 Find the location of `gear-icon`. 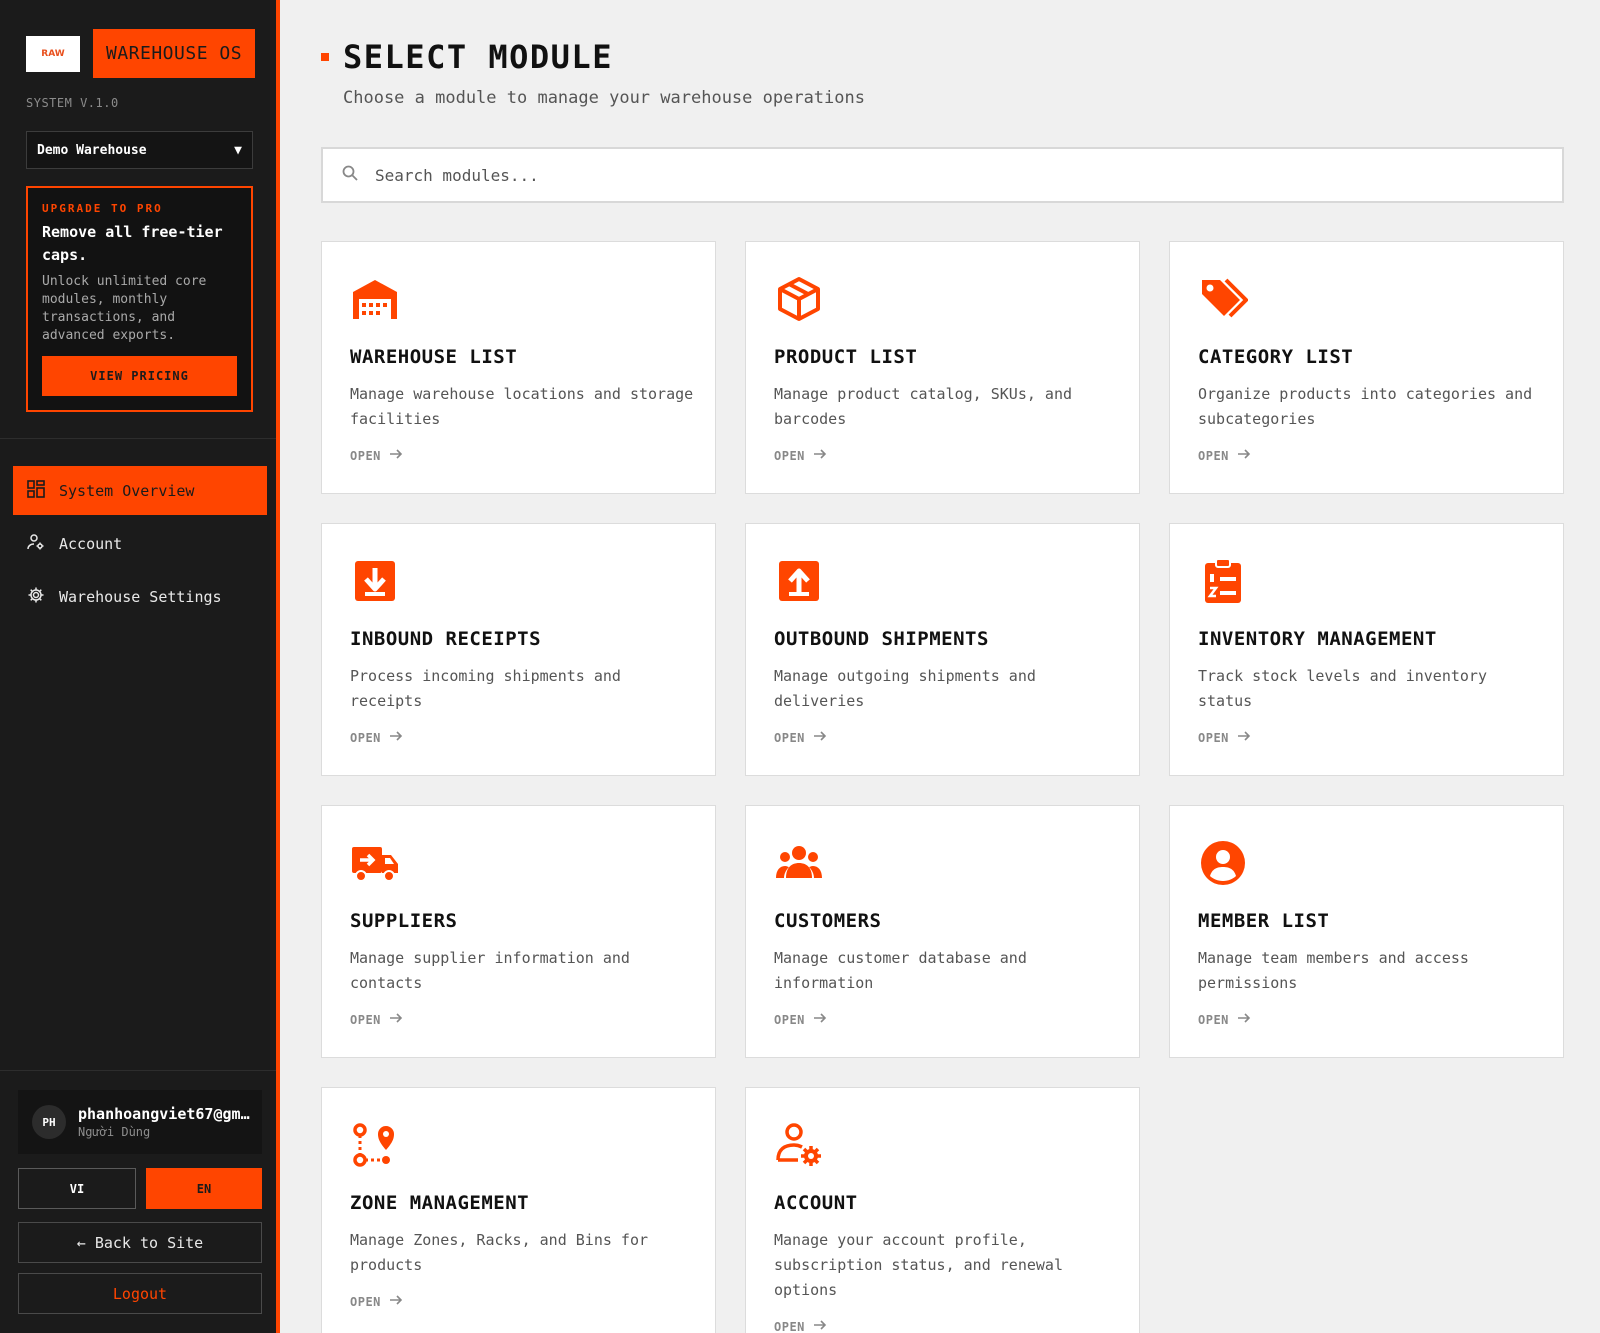

gear-icon is located at coordinates (36, 597).